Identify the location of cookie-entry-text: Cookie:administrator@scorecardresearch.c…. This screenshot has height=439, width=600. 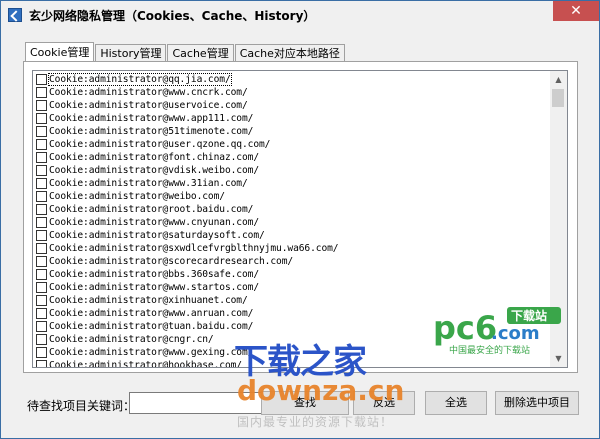
(171, 261).